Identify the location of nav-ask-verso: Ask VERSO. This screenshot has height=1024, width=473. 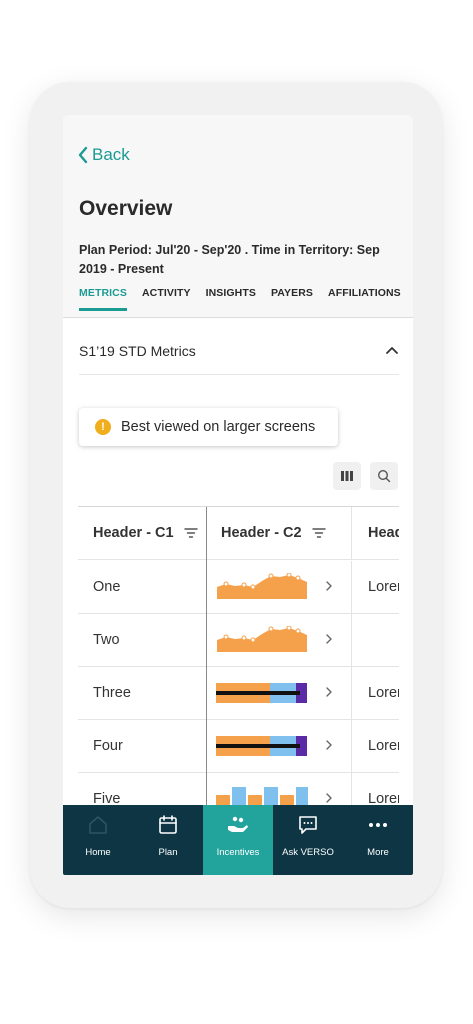
(308, 840).